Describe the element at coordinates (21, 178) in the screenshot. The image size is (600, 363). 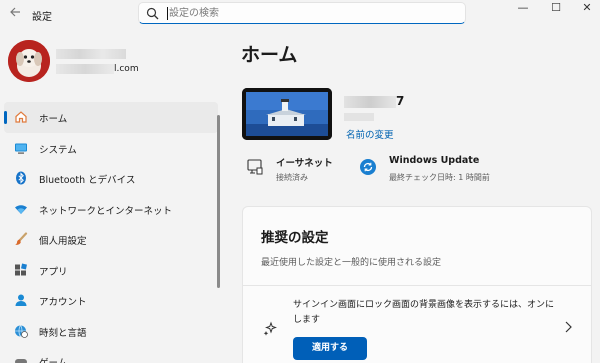
I see `bluetooth-icon` at that location.